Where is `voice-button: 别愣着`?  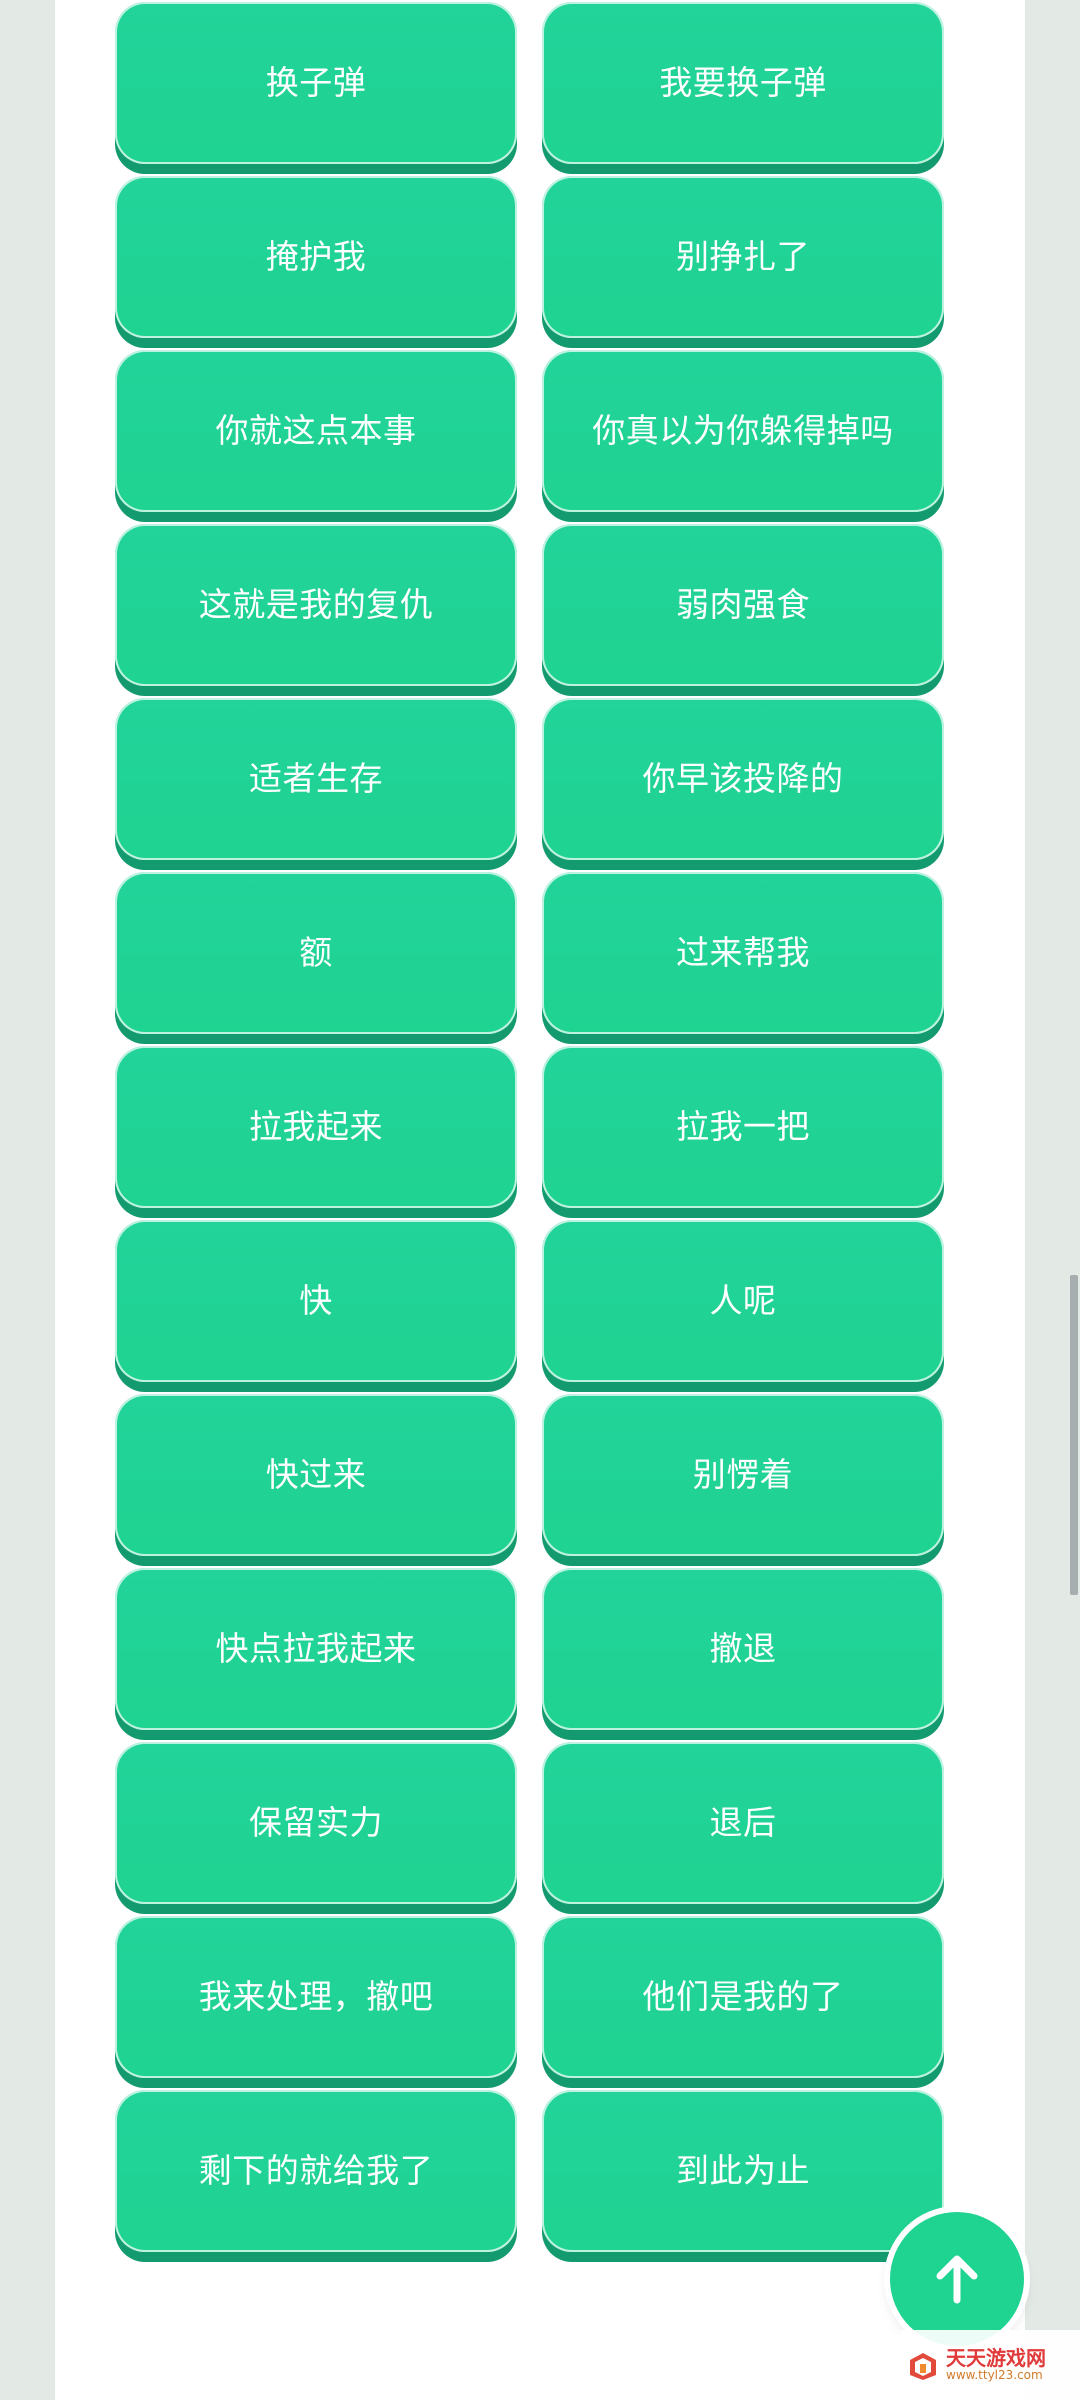
voice-button: 别愣着 is located at coordinates (743, 1475).